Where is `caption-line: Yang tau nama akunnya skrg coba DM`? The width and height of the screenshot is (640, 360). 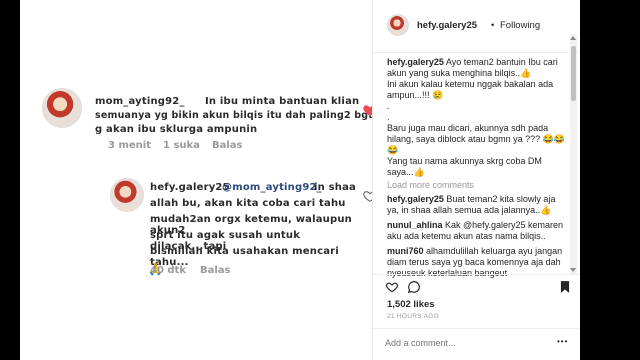
caption-line: Yang tau nama akunnya skrg coba DM is located at coordinates (464, 161).